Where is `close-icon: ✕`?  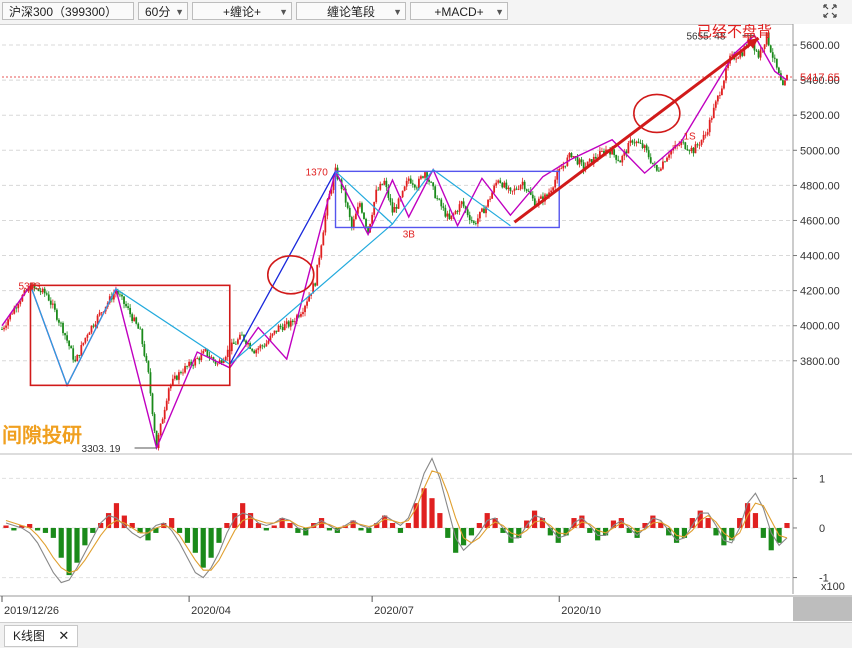
close-icon: ✕ is located at coordinates (63, 635).